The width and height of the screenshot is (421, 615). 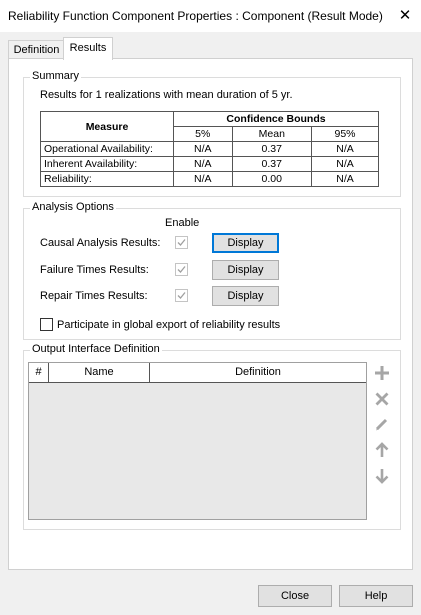 I want to click on delete-icon, so click(x=382, y=399).